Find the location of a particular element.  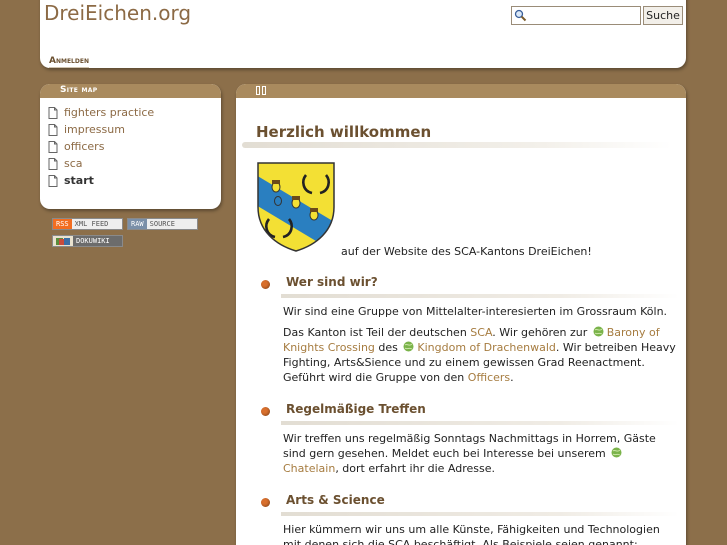

rss-feed-badge: RSS XML FEED is located at coordinates (87, 224).